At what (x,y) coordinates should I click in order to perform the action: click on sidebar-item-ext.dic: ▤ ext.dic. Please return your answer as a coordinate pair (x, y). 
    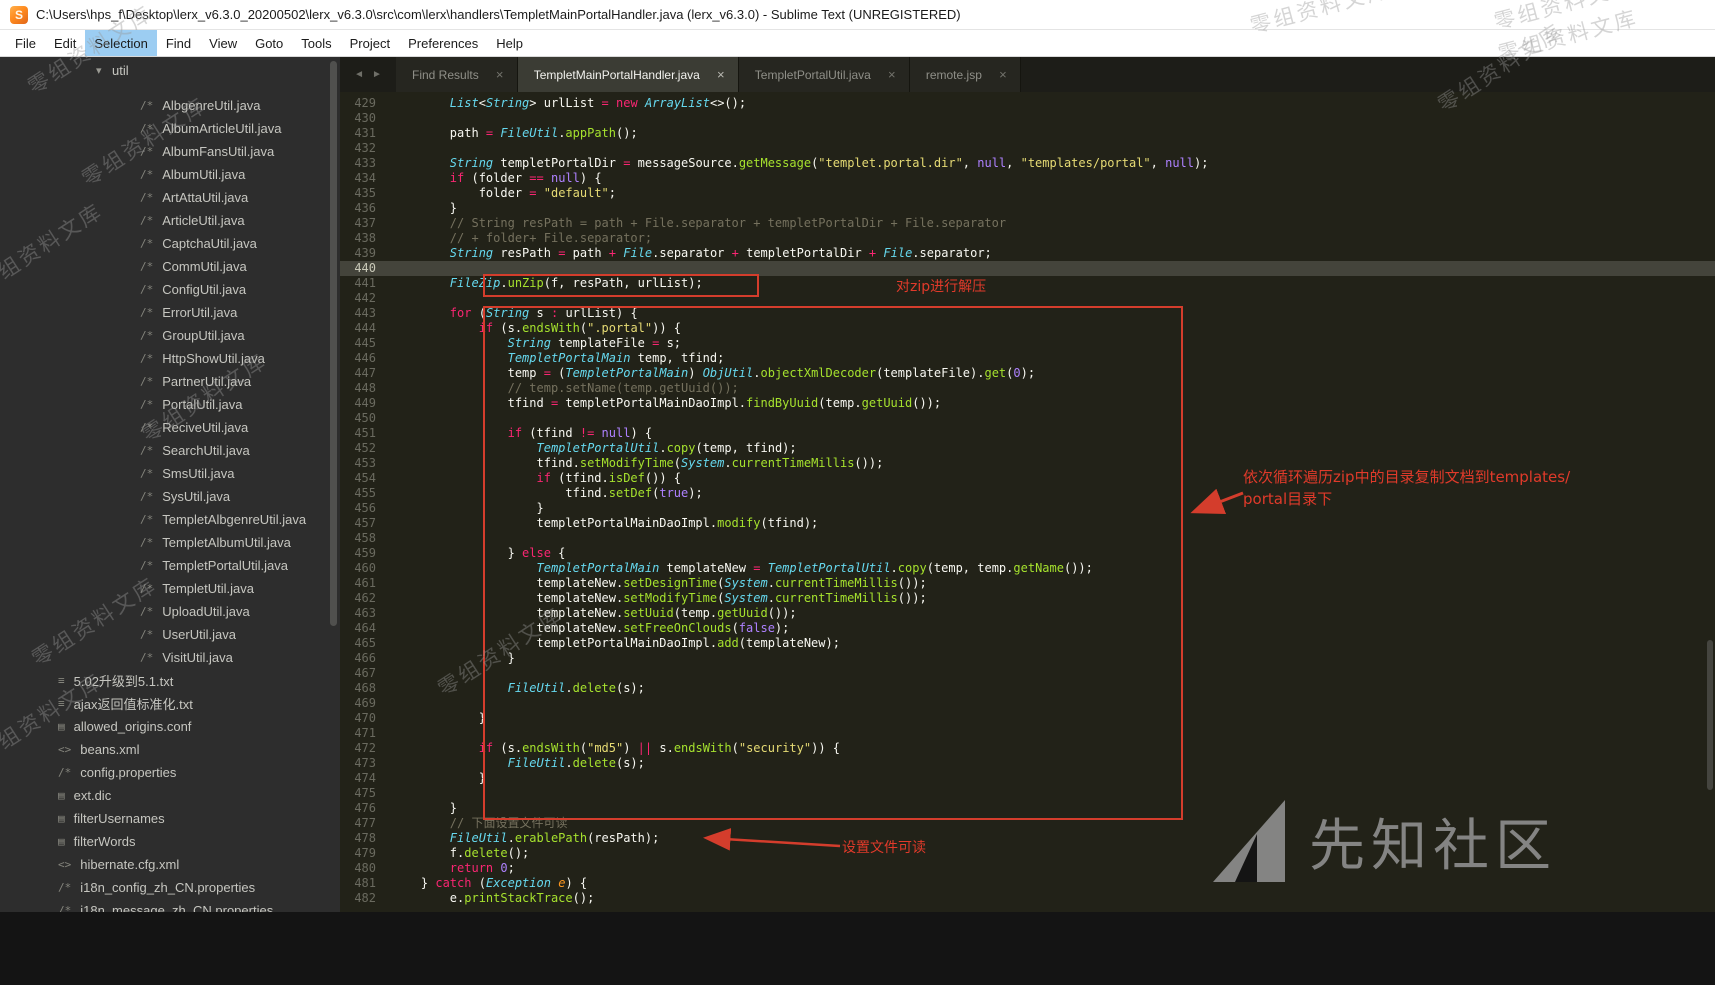
    Looking at the image, I should click on (170, 795).